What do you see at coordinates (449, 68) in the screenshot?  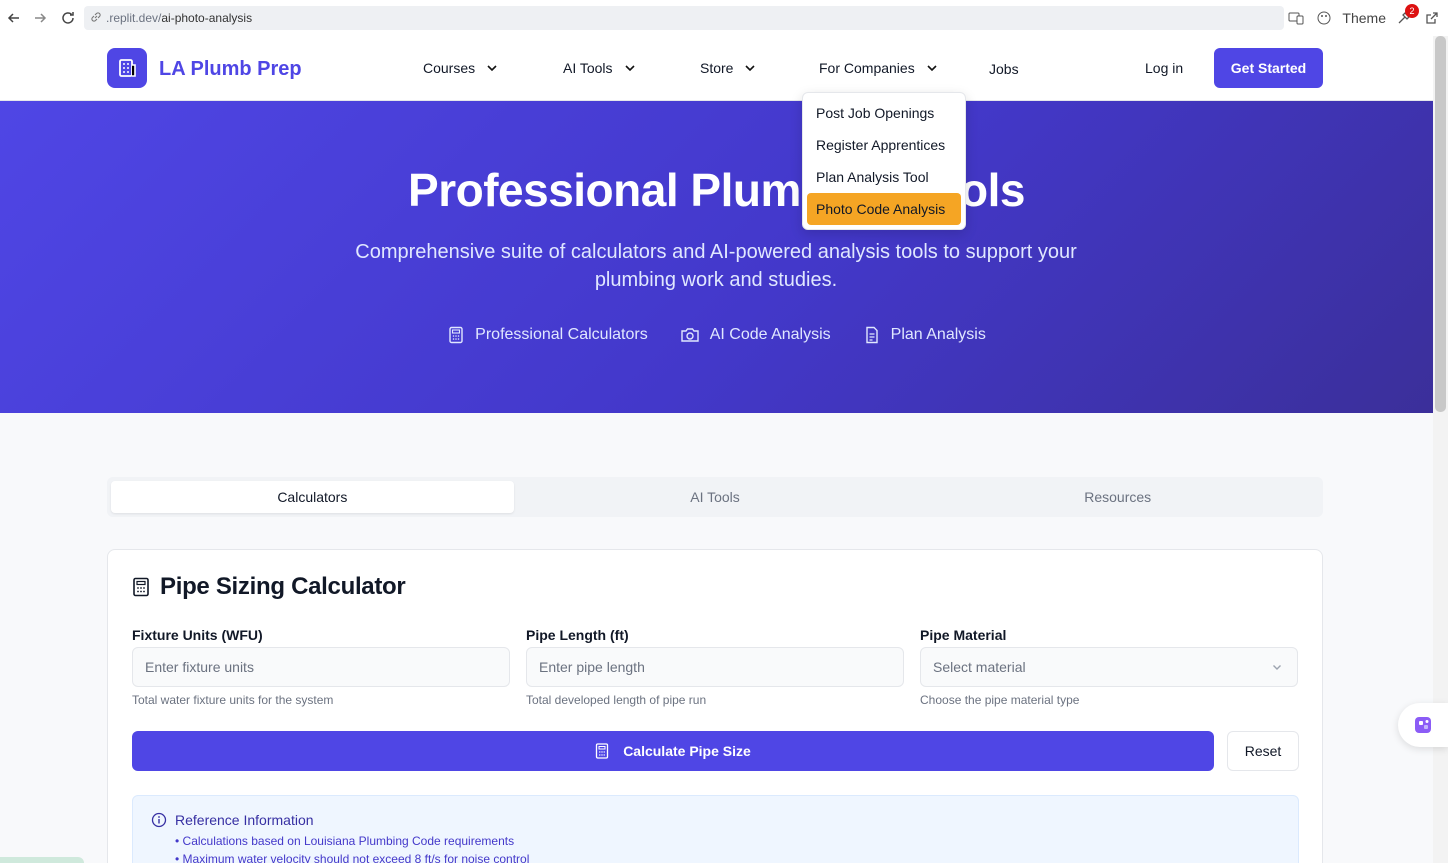 I see `nav-label: Courses` at bounding box center [449, 68].